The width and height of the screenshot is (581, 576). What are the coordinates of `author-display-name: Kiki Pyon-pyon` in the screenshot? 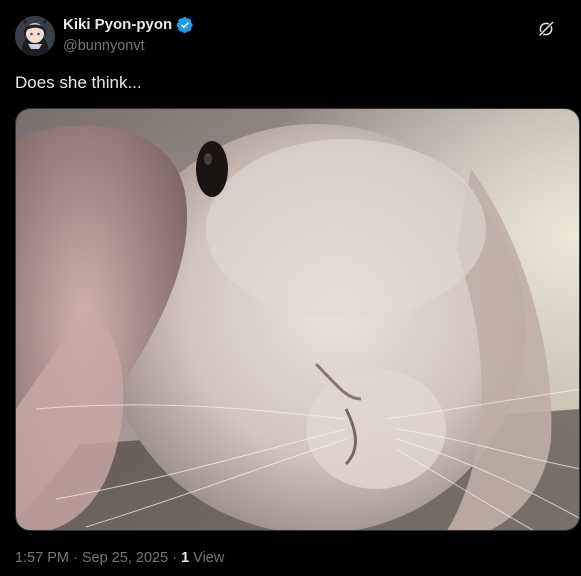 It's located at (117, 25).